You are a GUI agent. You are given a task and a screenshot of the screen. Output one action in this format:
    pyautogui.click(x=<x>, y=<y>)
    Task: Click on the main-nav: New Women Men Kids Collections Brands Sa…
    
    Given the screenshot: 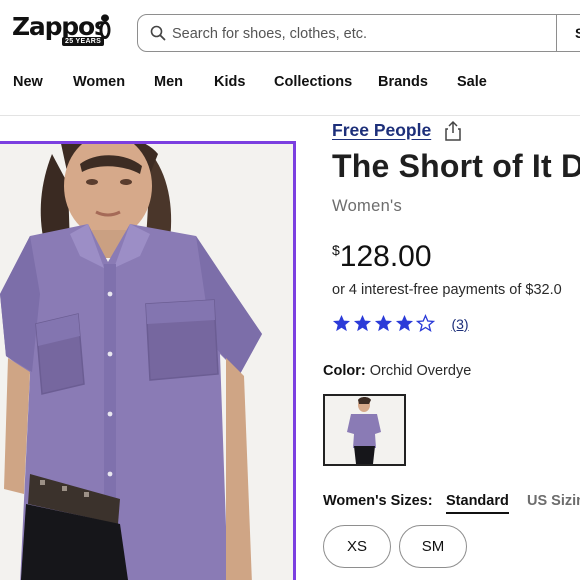 What is the action you would take?
    pyautogui.click(x=290, y=85)
    